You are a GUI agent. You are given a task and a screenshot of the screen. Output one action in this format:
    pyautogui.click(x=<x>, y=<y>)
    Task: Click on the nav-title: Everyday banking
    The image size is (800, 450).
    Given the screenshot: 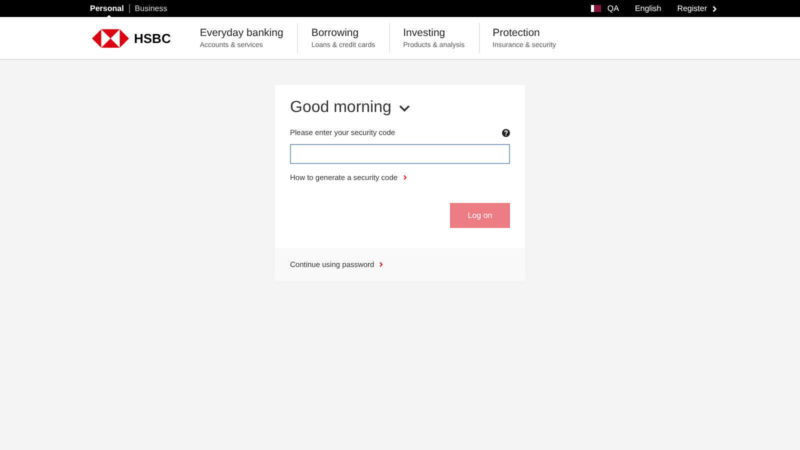 What is the action you would take?
    pyautogui.click(x=242, y=33)
    